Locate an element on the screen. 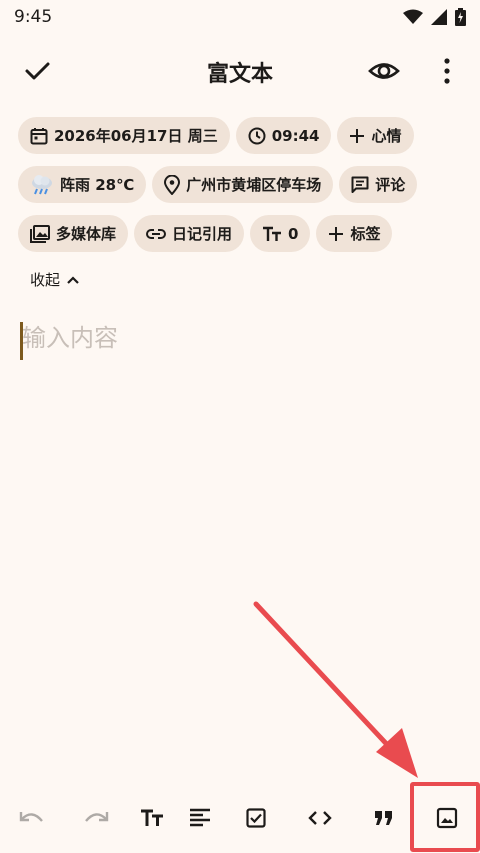 This screenshot has height=853, width=480. formatting-toolbar is located at coordinates (240, 821).